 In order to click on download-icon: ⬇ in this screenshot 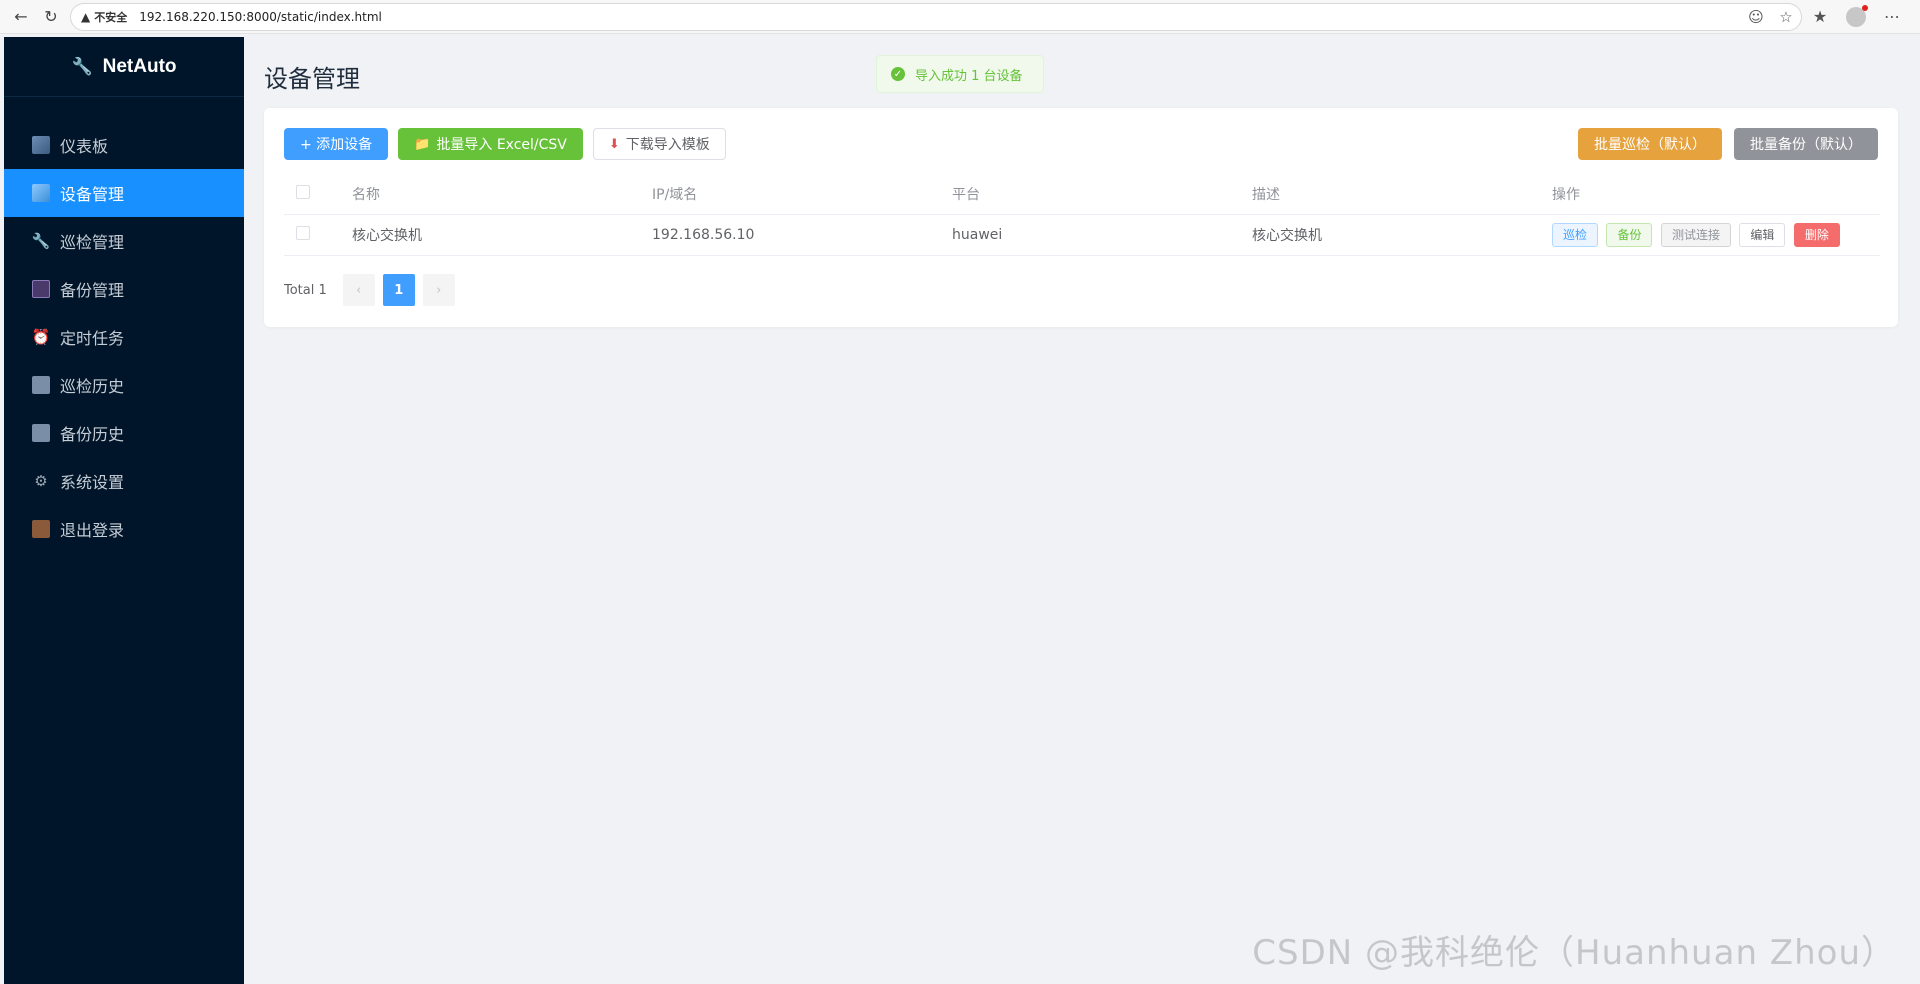, I will do `click(614, 144)`.